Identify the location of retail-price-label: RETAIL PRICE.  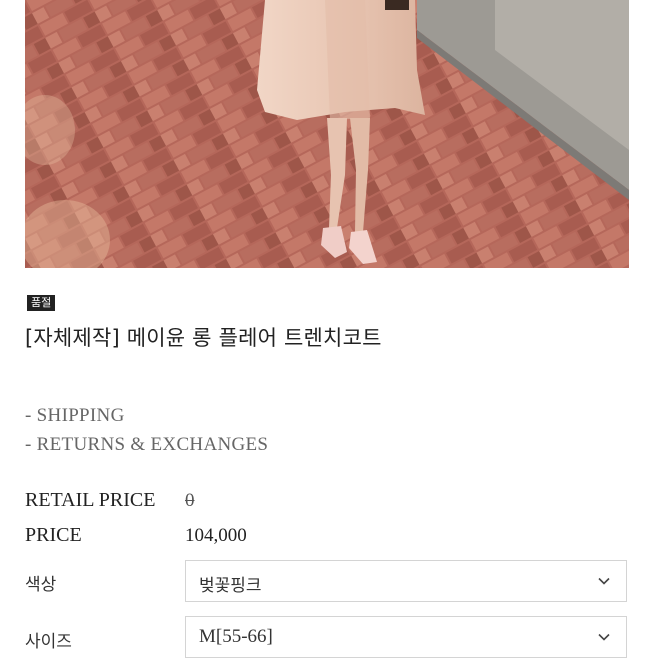
(90, 500).